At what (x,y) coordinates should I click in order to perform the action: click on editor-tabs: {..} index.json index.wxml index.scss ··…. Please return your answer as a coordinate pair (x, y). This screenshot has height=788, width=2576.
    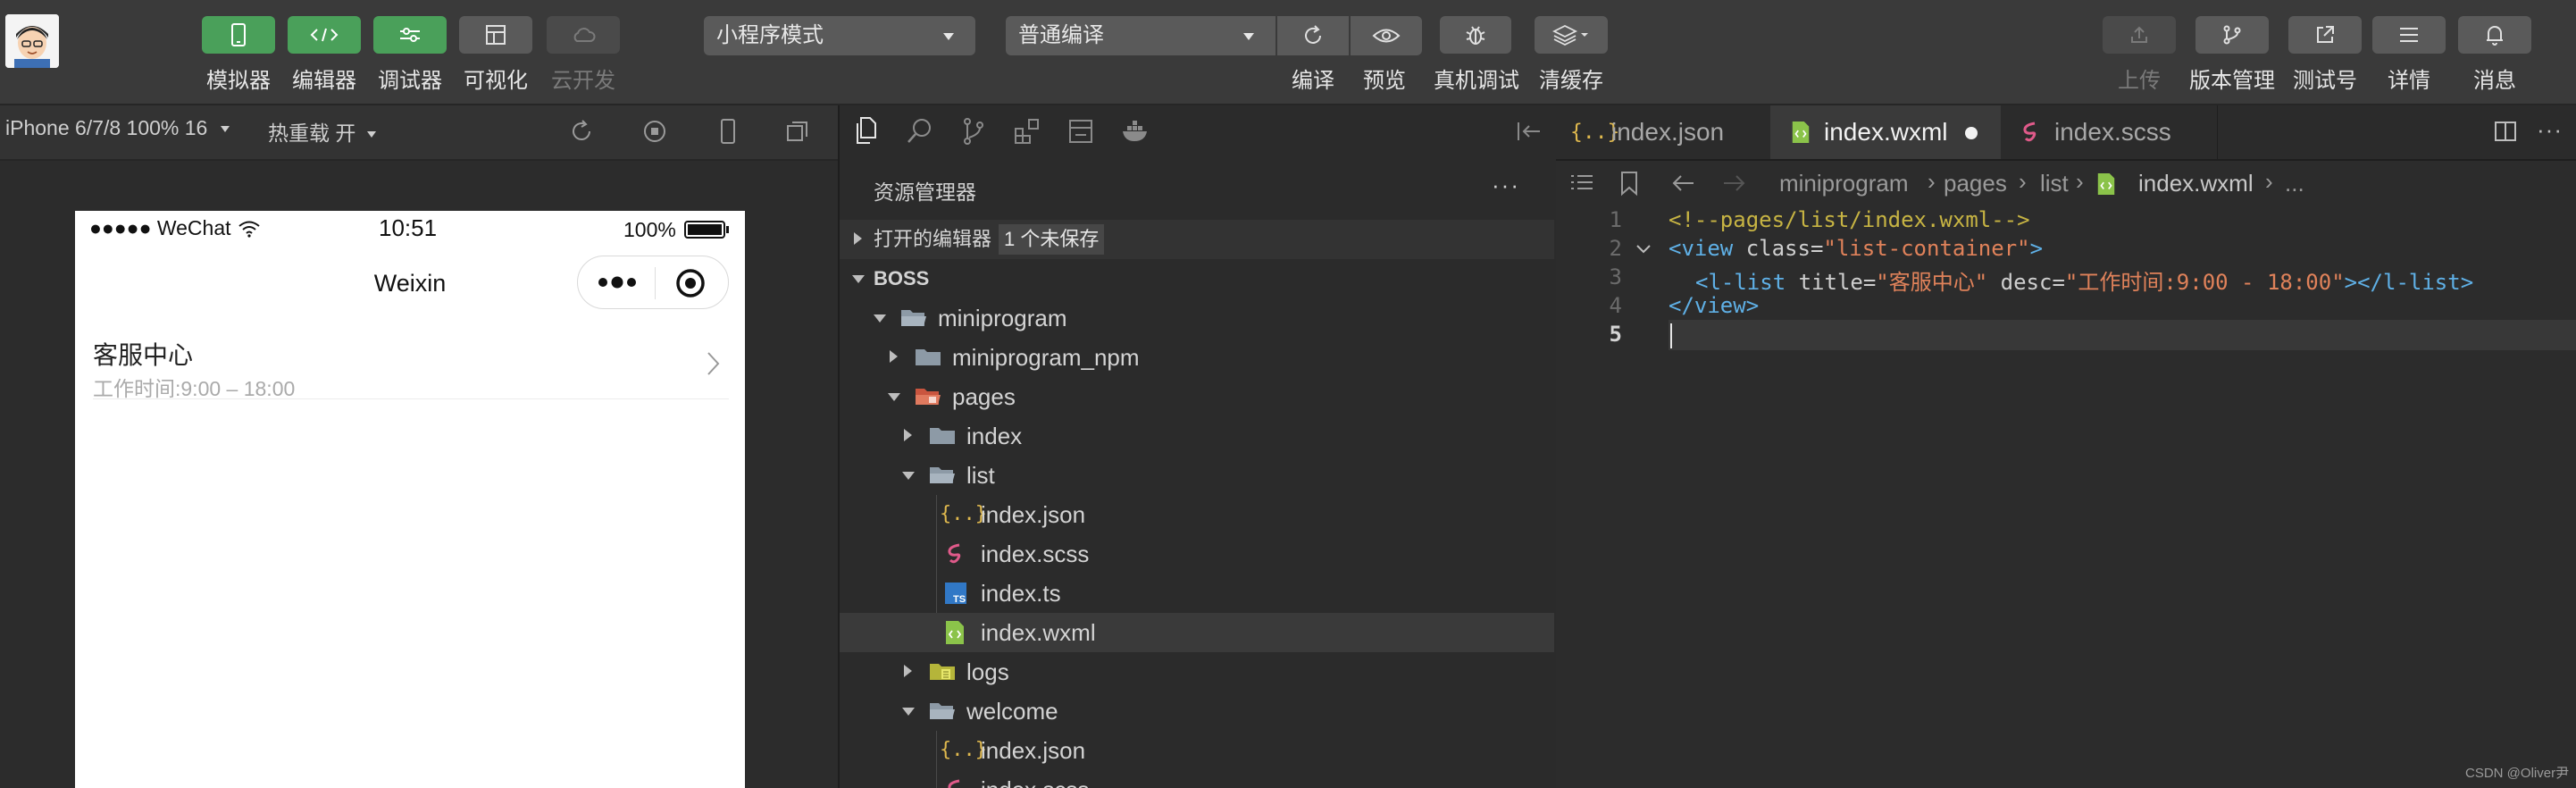
    Looking at the image, I should click on (2066, 133).